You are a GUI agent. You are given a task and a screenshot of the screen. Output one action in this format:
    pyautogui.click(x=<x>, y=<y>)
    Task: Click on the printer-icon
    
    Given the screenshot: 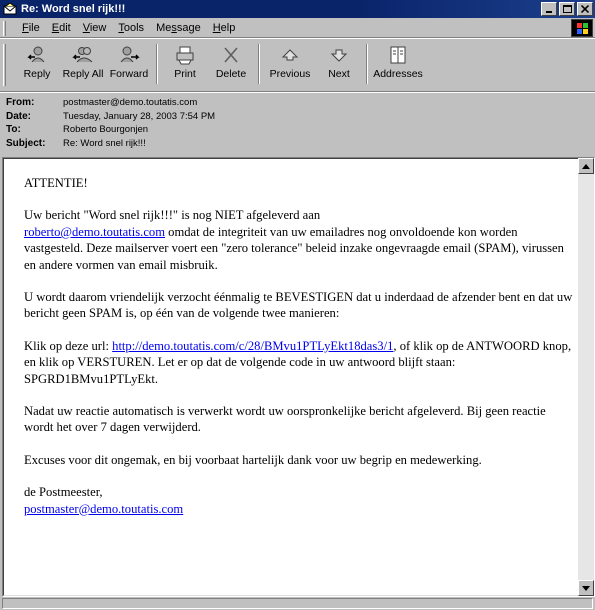 What is the action you would take?
    pyautogui.click(x=185, y=55)
    